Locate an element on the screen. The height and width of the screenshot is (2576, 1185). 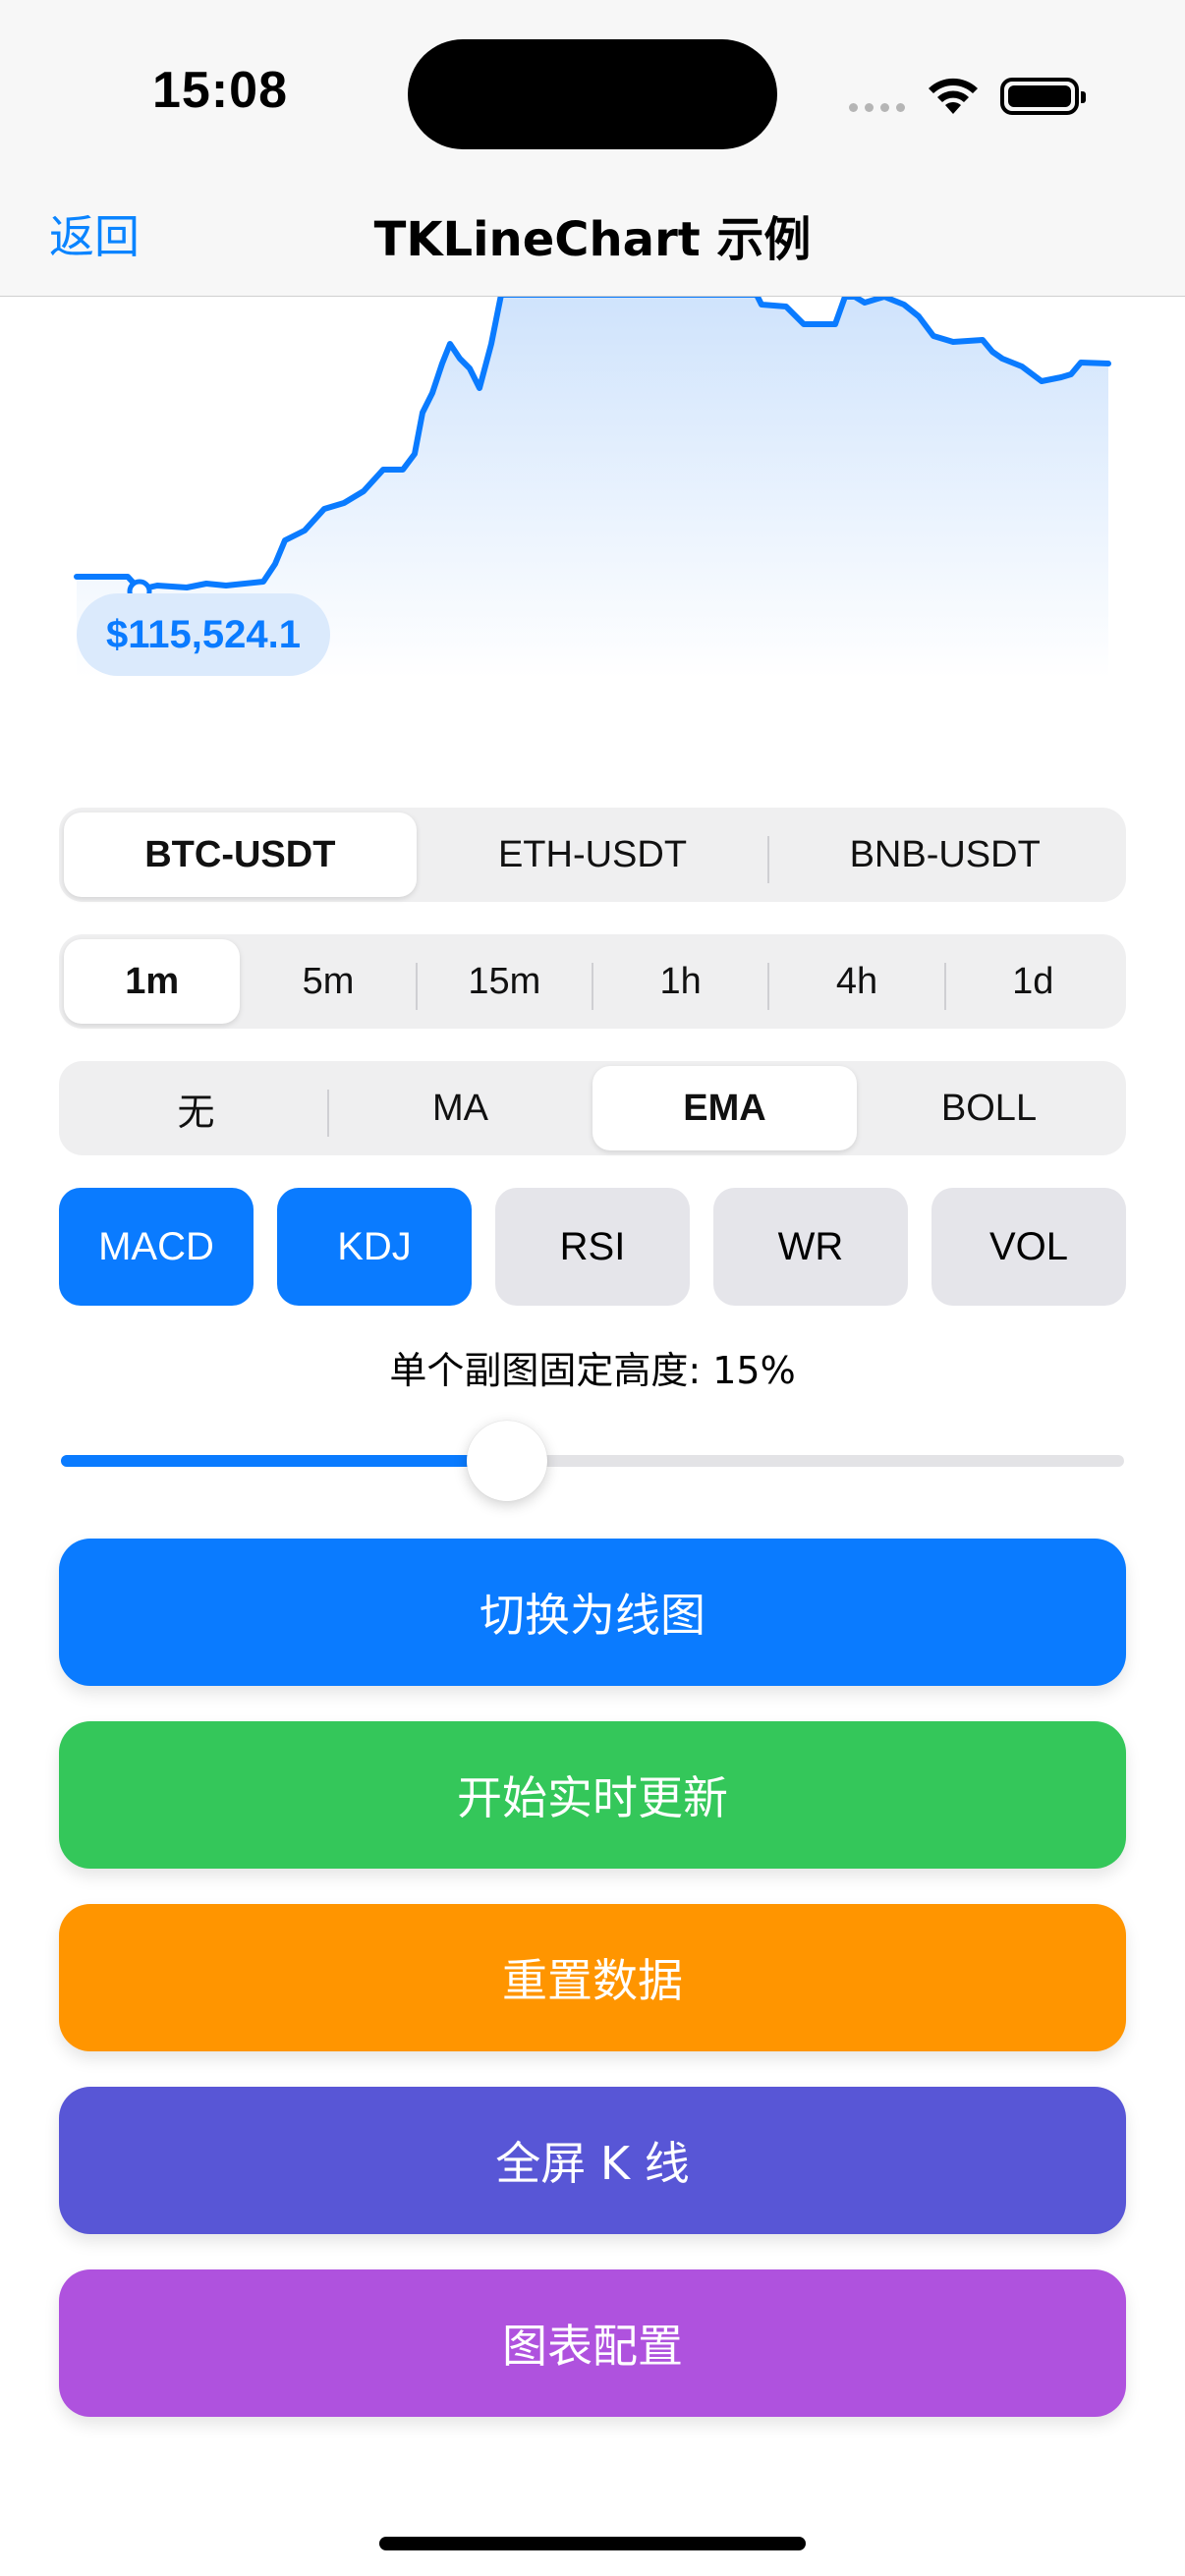
switch-to-line-chart-button: 切换为线图 is located at coordinates (592, 1612).